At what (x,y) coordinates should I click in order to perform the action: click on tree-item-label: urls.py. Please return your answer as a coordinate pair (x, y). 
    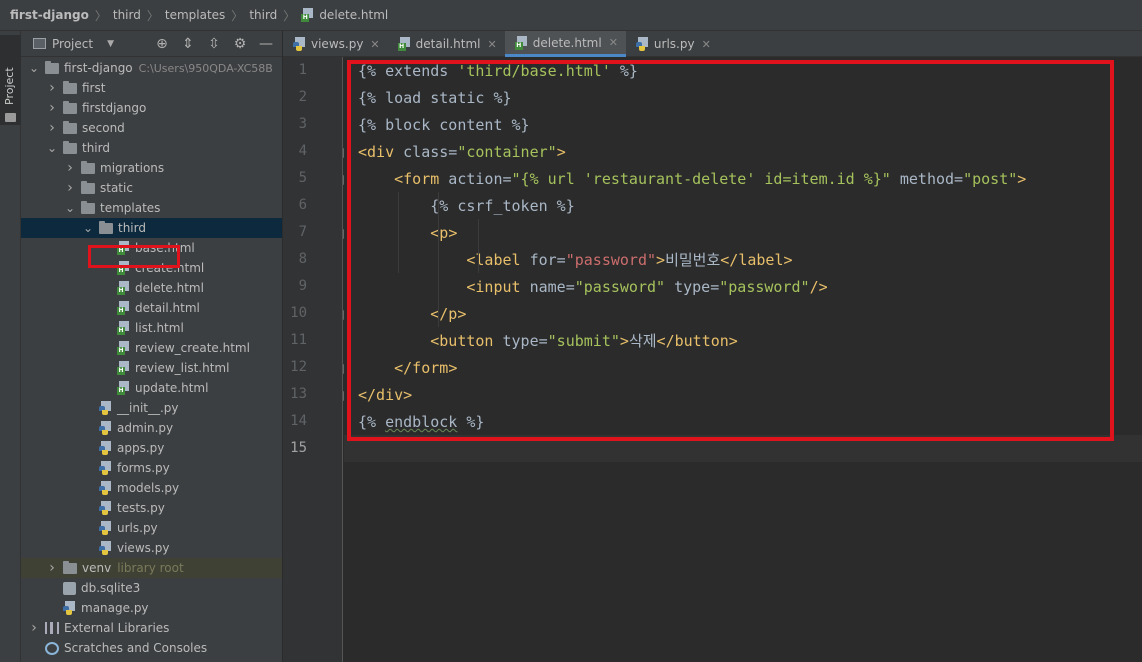
    Looking at the image, I should click on (137, 528).